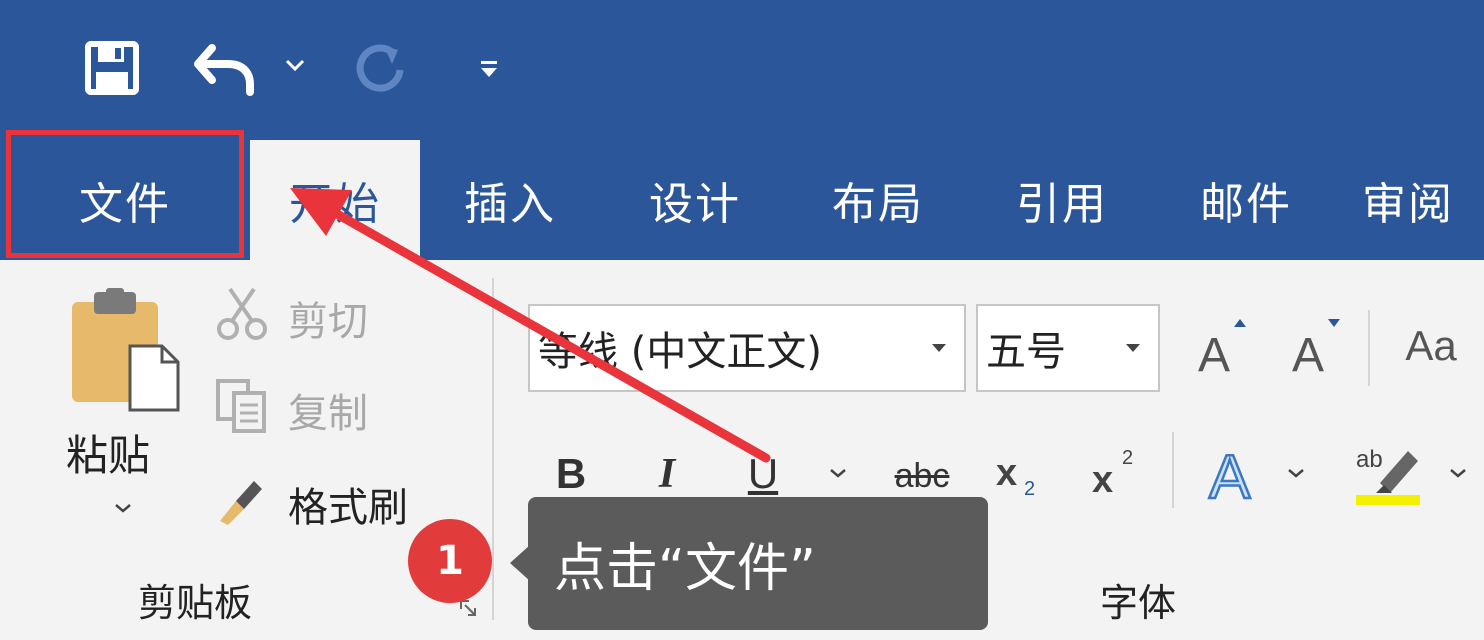  Describe the element at coordinates (1022, 474) in the screenshot. I see `subscript-icon: x 2` at that location.